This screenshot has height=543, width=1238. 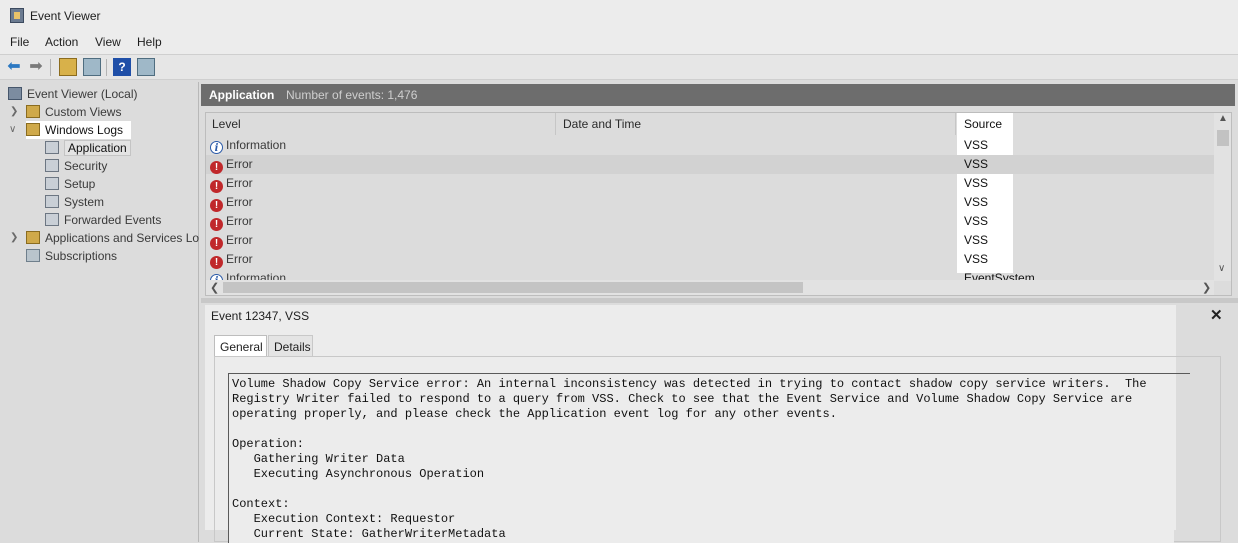 I want to click on tree-item-security: Security, so click(x=76, y=166).